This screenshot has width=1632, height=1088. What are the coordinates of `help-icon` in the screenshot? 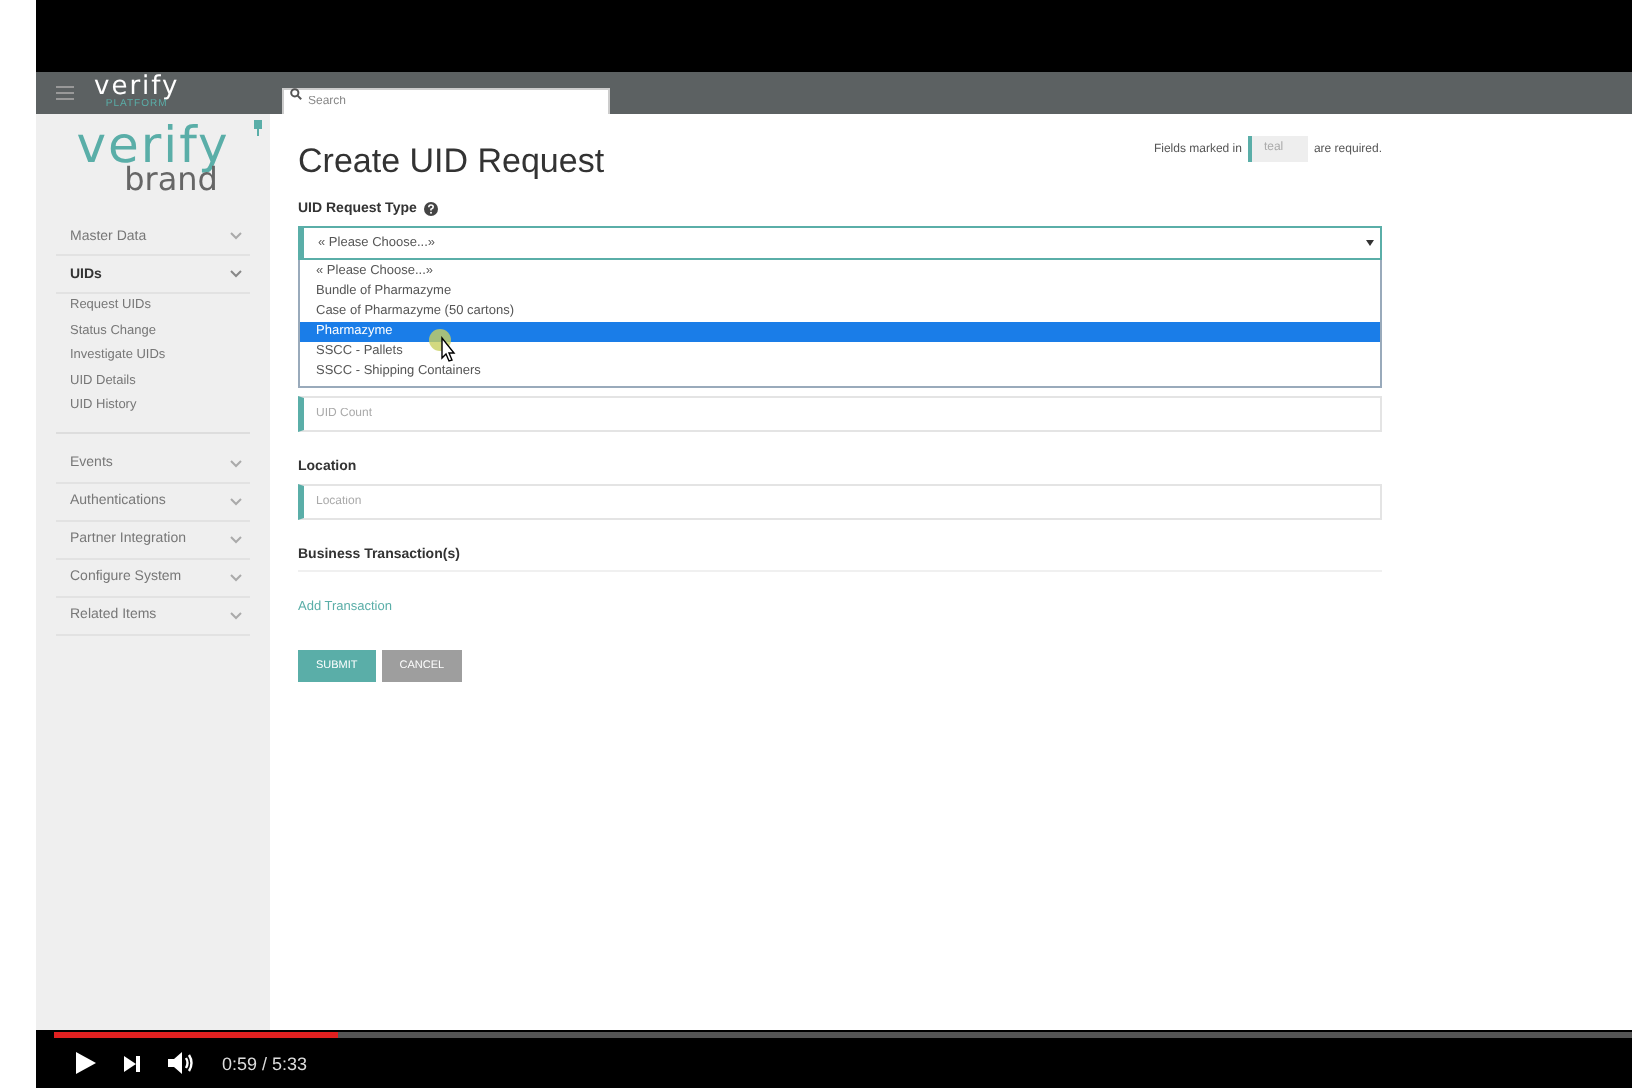 It's located at (431, 209).